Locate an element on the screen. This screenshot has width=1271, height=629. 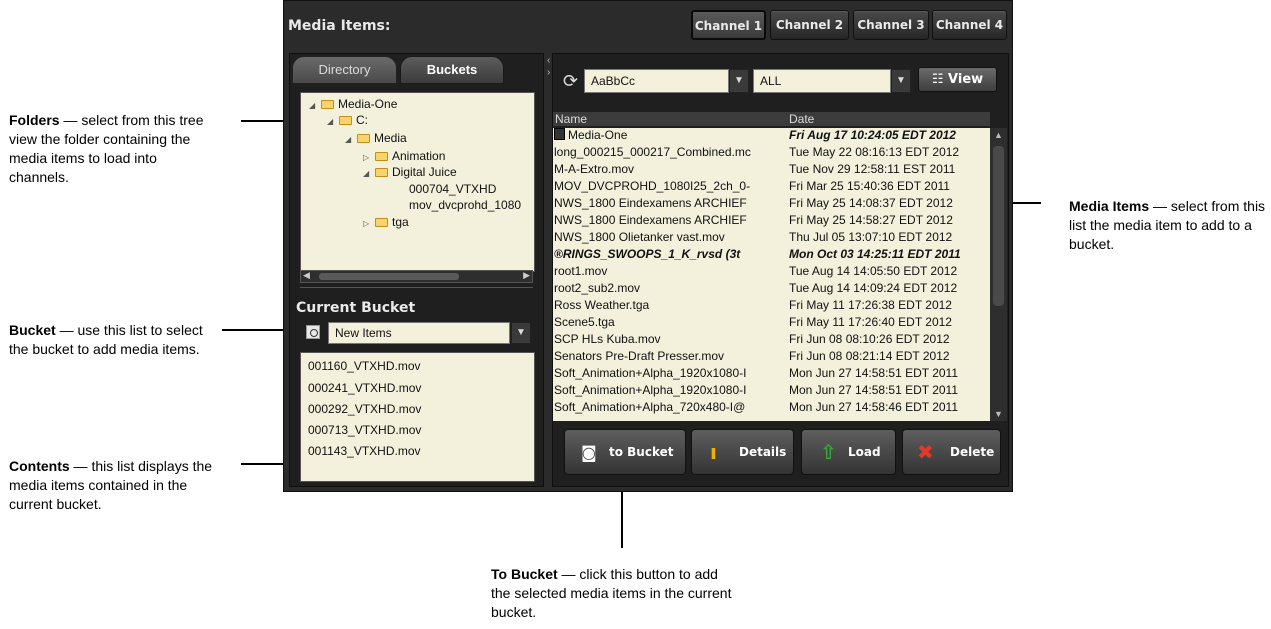
item-name: Media-One is located at coordinates (598, 135).